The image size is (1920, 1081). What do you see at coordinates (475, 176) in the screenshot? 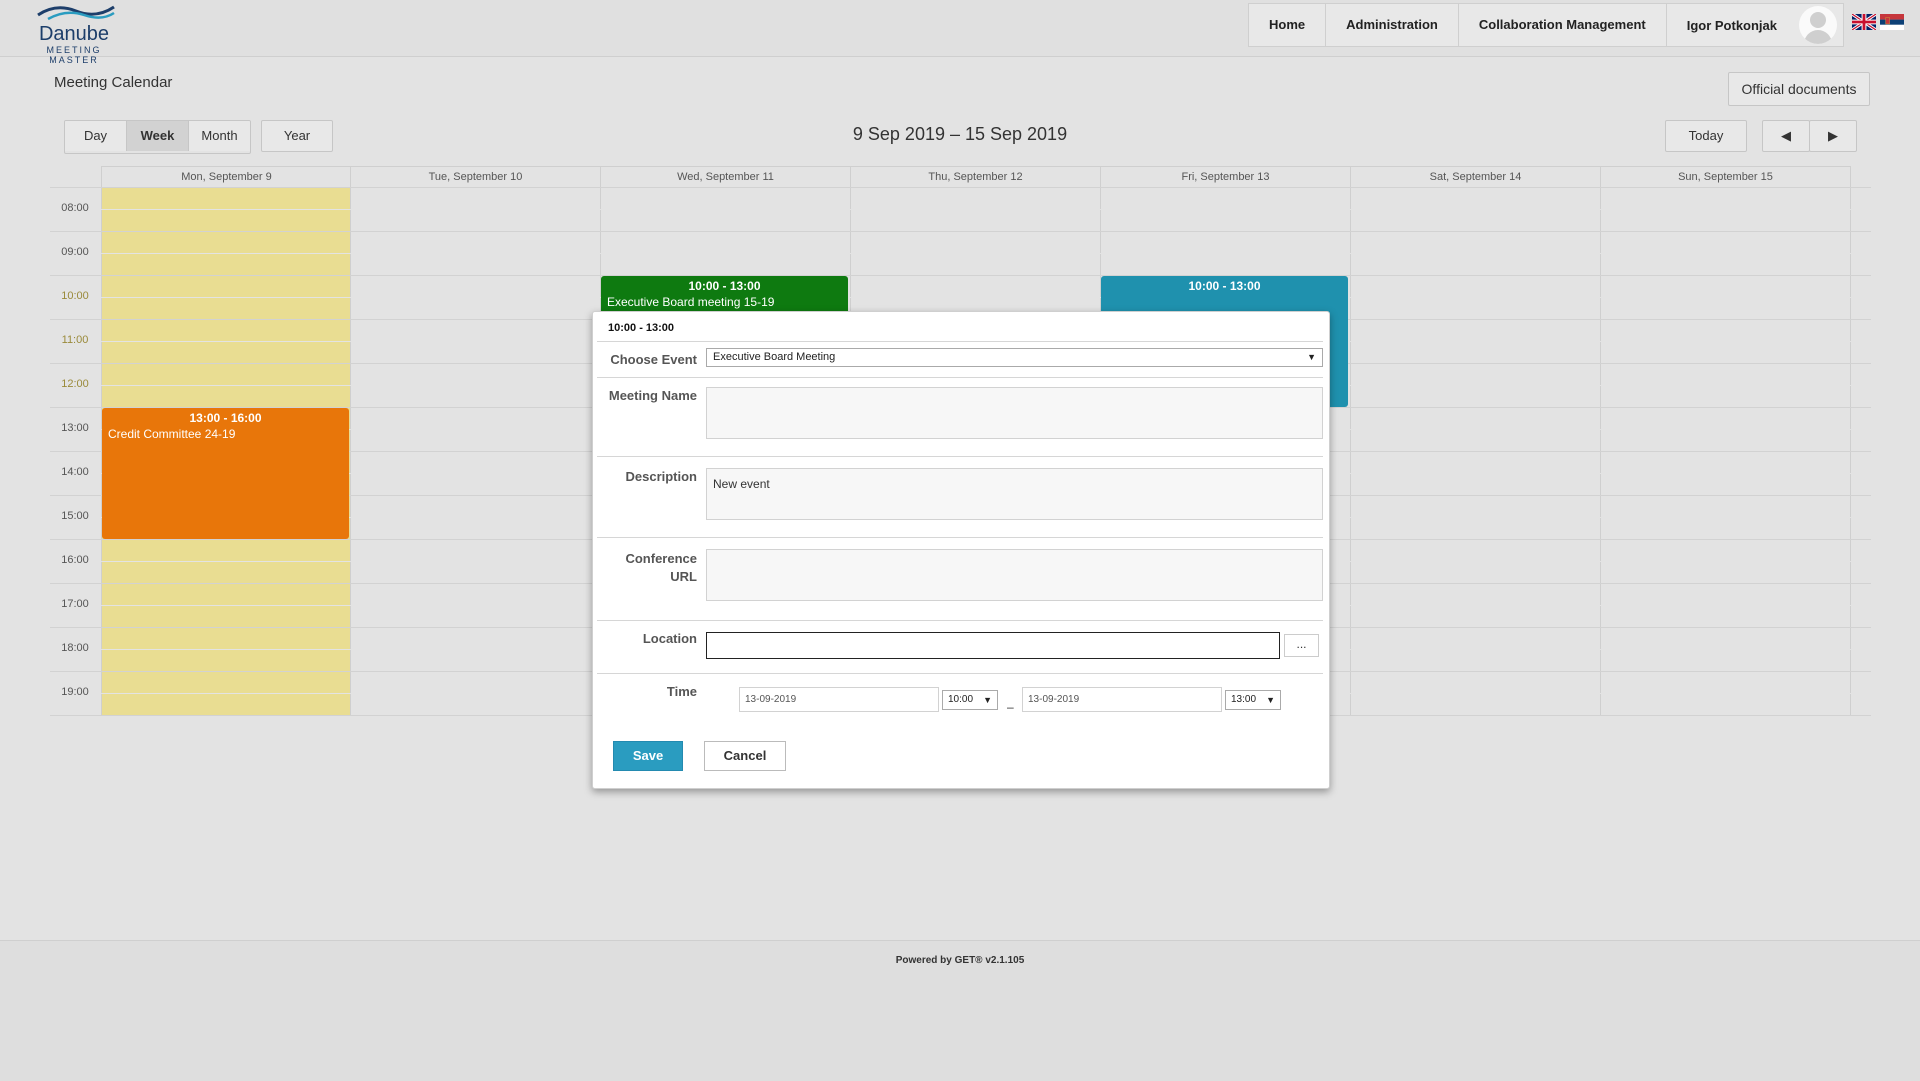
I see `day-header: Tue, September 10` at bounding box center [475, 176].